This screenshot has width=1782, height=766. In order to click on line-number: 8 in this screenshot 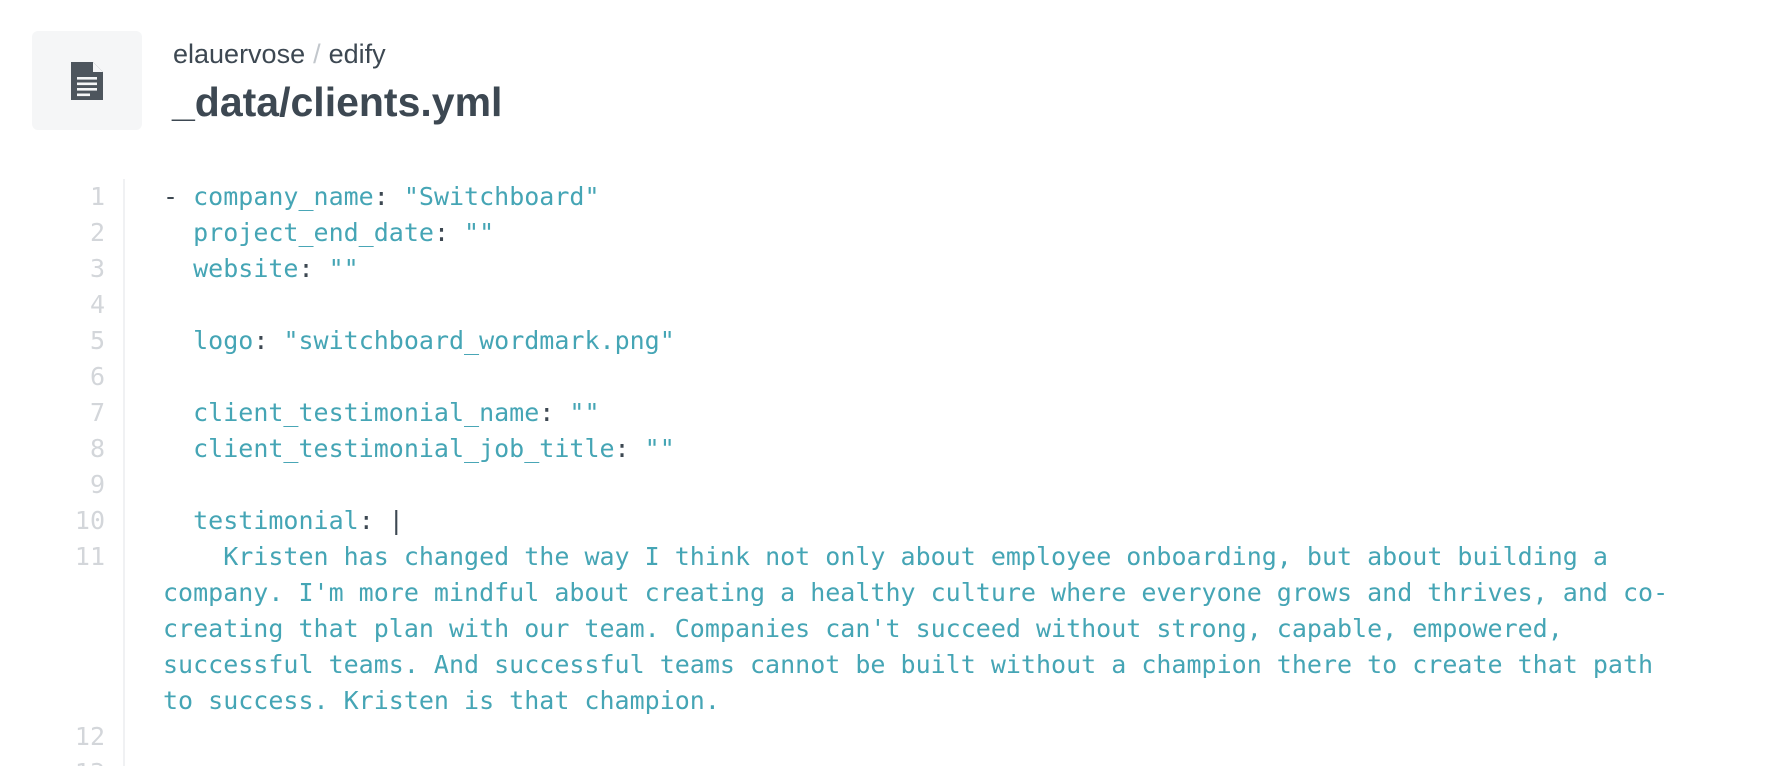, I will do `click(97, 448)`.